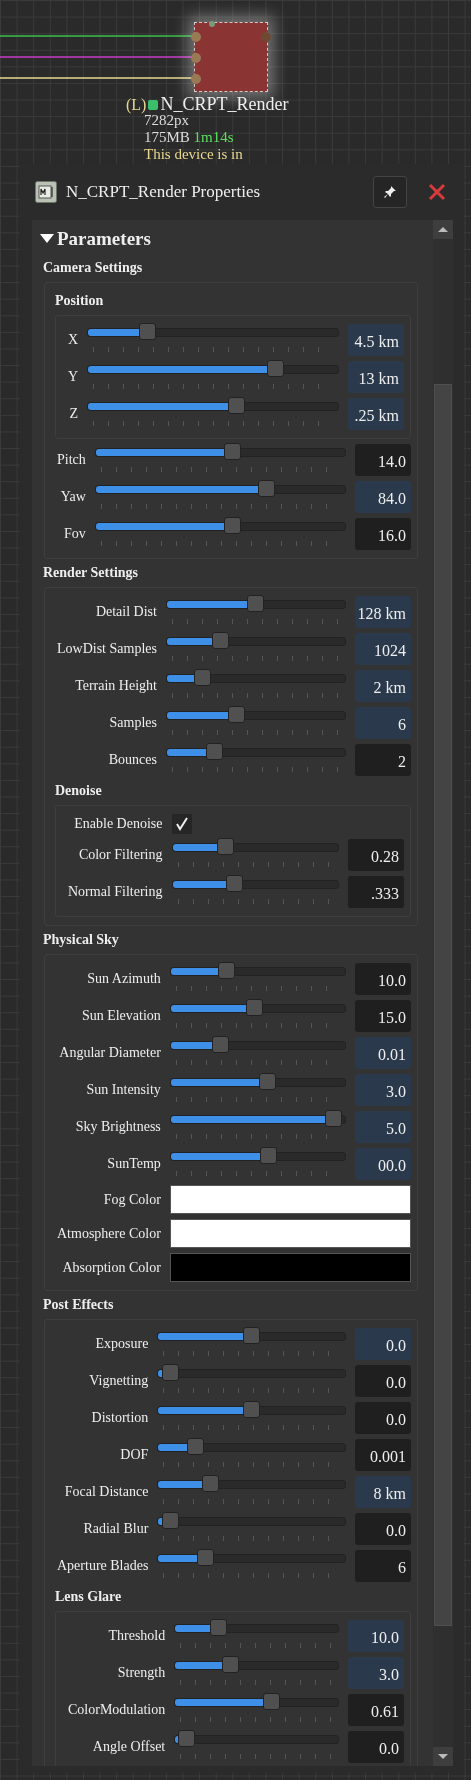 The width and height of the screenshot is (471, 1780). Describe the element at coordinates (383, 1053) in the screenshot. I see `value-field: 0.01` at that location.